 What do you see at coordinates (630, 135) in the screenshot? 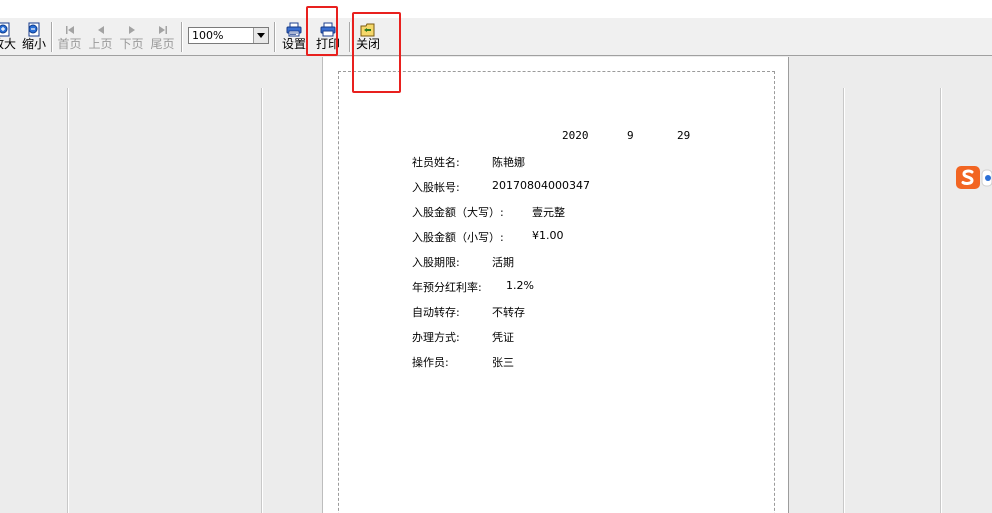
I see `date-month: 9` at bounding box center [630, 135].